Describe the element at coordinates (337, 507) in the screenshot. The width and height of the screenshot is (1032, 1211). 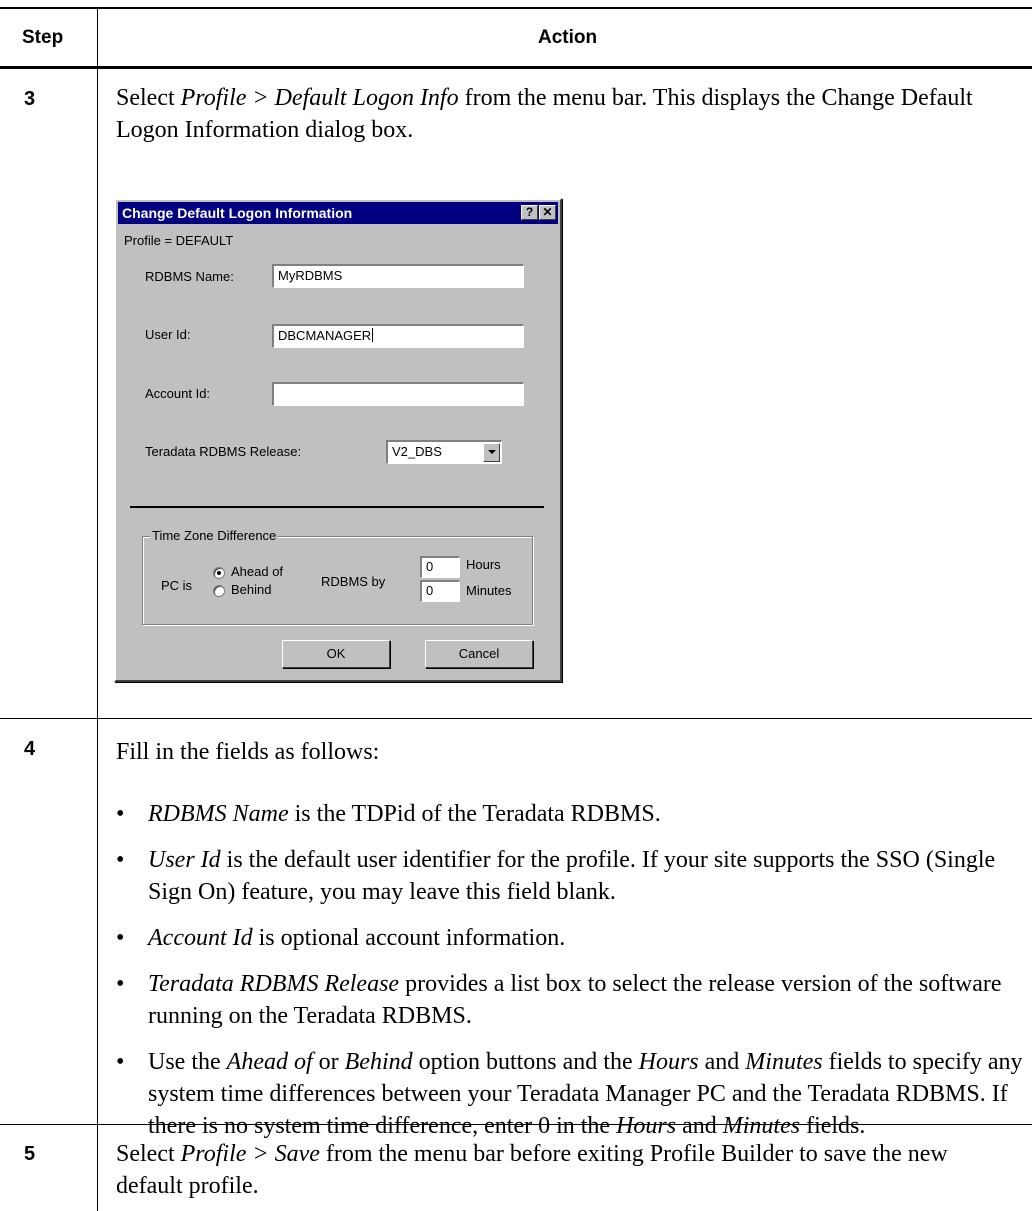
I see `dialog-separator` at that location.